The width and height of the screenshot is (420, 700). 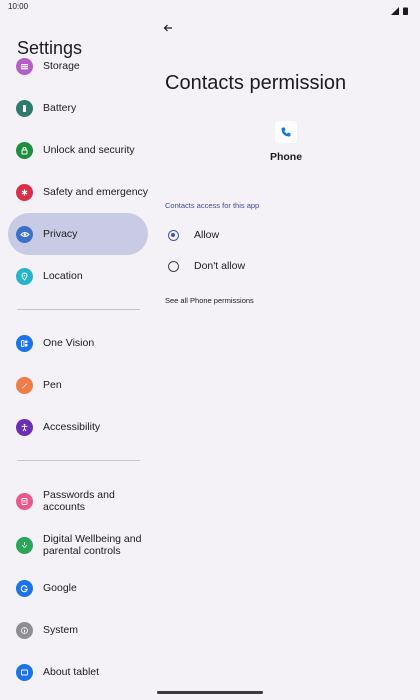 I want to click on settings-item-safety-emergency: Safety and emergency, so click(x=78, y=192).